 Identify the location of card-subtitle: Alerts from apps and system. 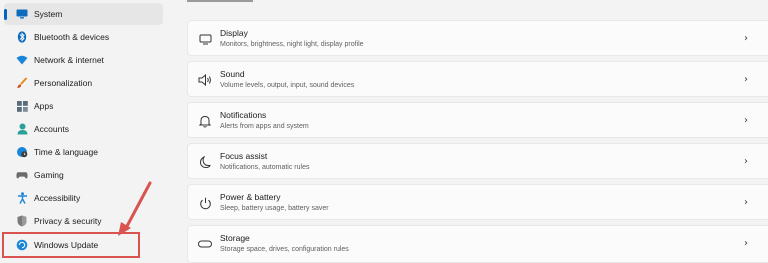
(264, 126).